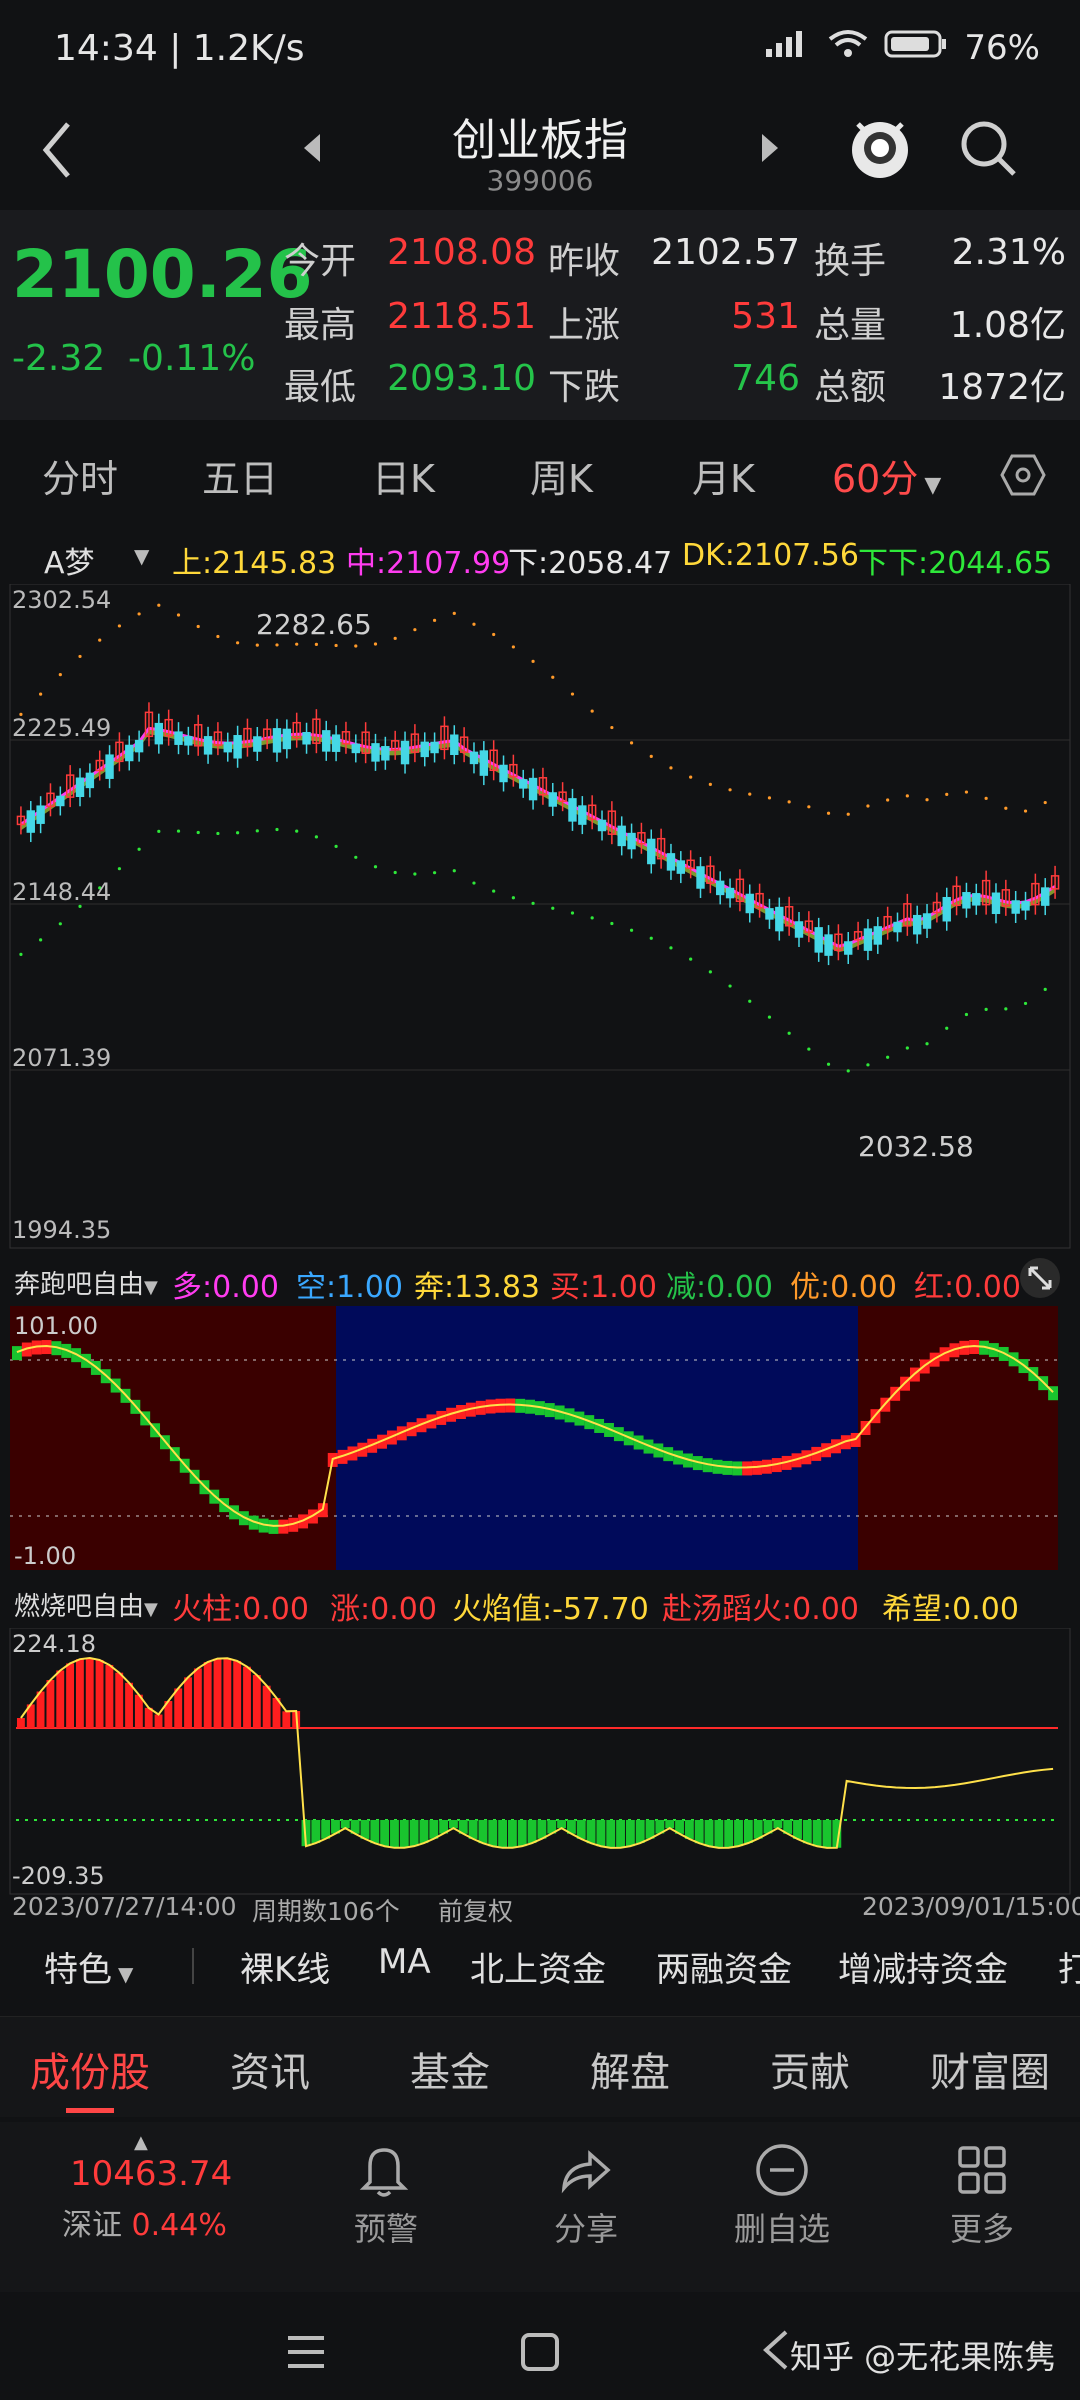  What do you see at coordinates (886, 475) in the screenshot?
I see `tab-60min: 60分 ▼` at bounding box center [886, 475].